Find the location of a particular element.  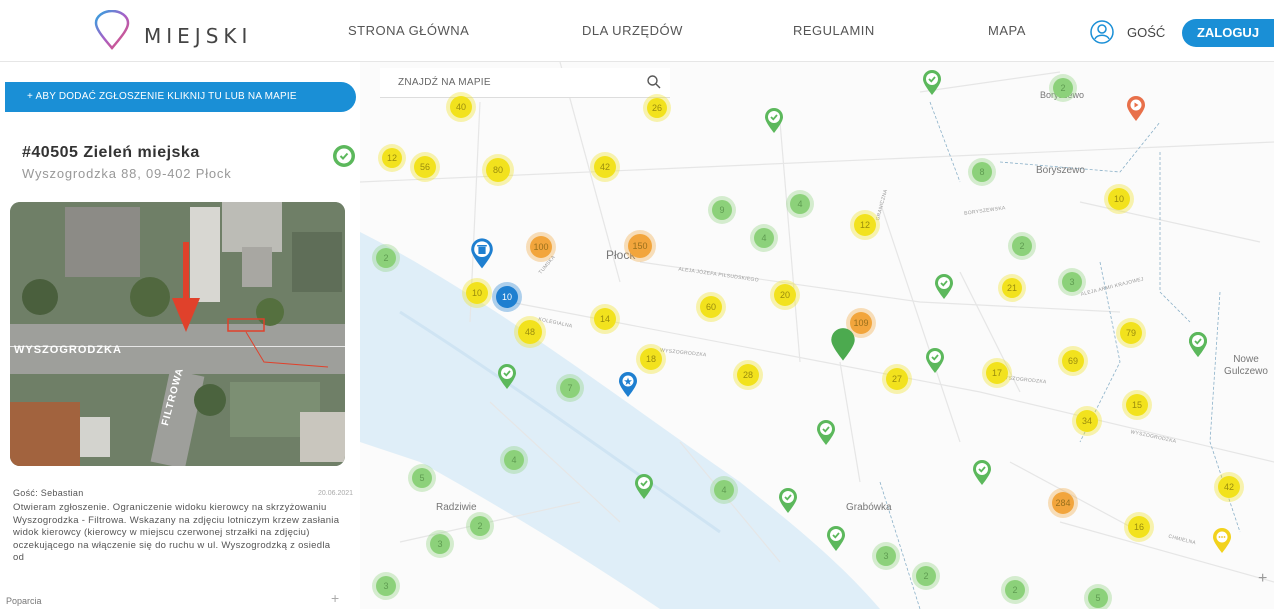

search-icon is located at coordinates (654, 82).